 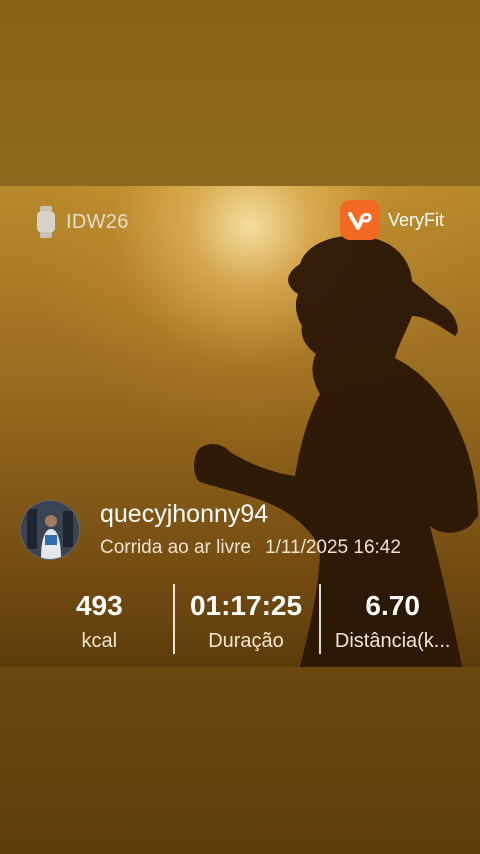 I want to click on stat-value: 493, so click(x=99, y=605).